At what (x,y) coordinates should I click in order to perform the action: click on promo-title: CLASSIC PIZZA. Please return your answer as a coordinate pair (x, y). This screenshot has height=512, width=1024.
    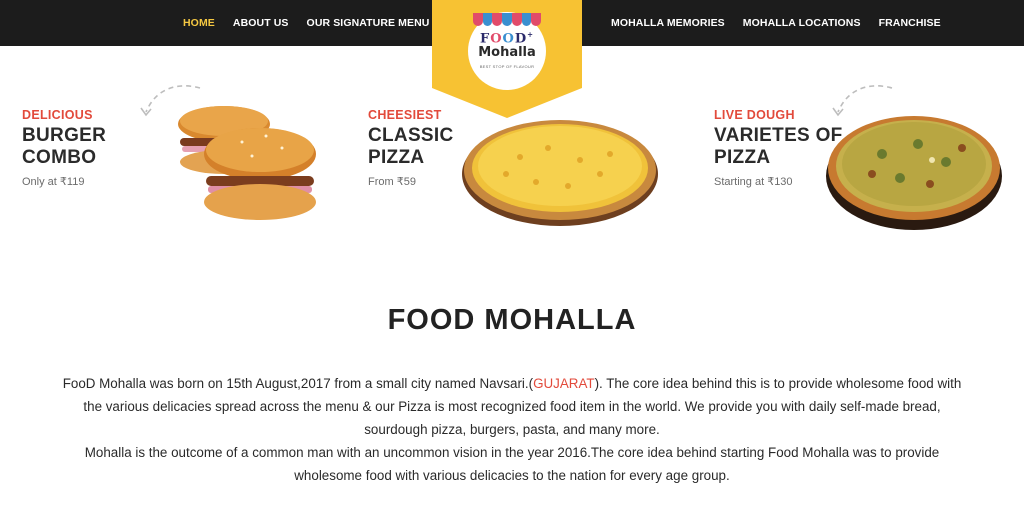
    Looking at the image, I should click on (411, 146).